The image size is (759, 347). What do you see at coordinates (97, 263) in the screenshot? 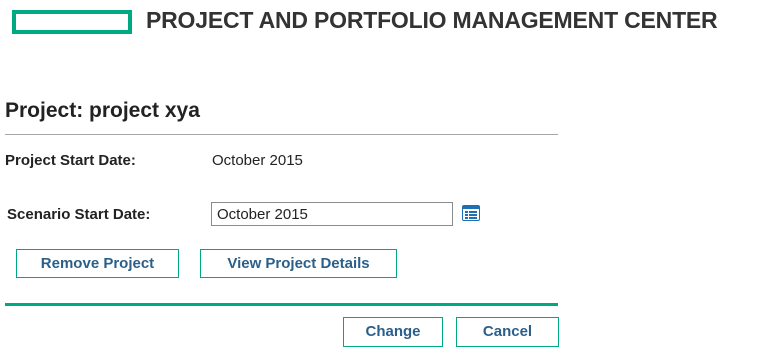
I see `remove-project-button: Remove Project` at bounding box center [97, 263].